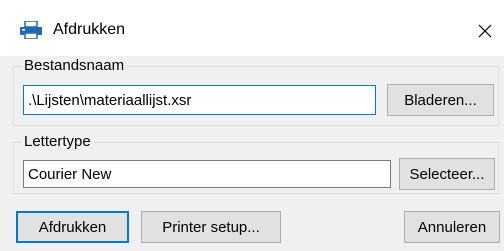 The image size is (504, 251). Describe the element at coordinates (89, 29) in the screenshot. I see `dialog-title: Afdrukken` at that location.